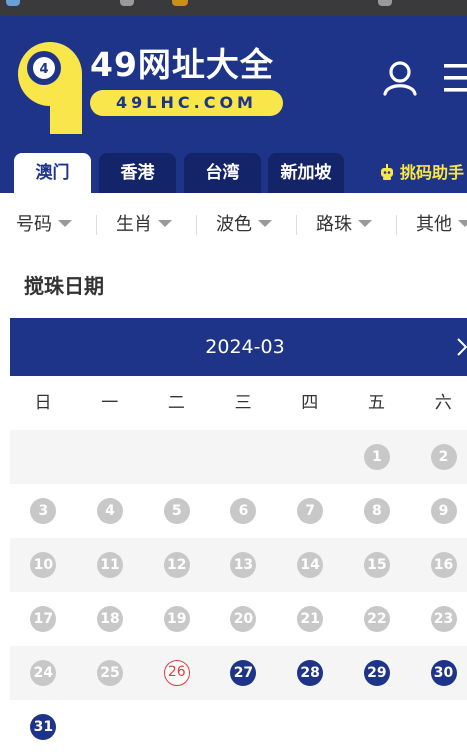 The width and height of the screenshot is (467, 754). I want to click on calendar-day: 29, so click(376, 673).